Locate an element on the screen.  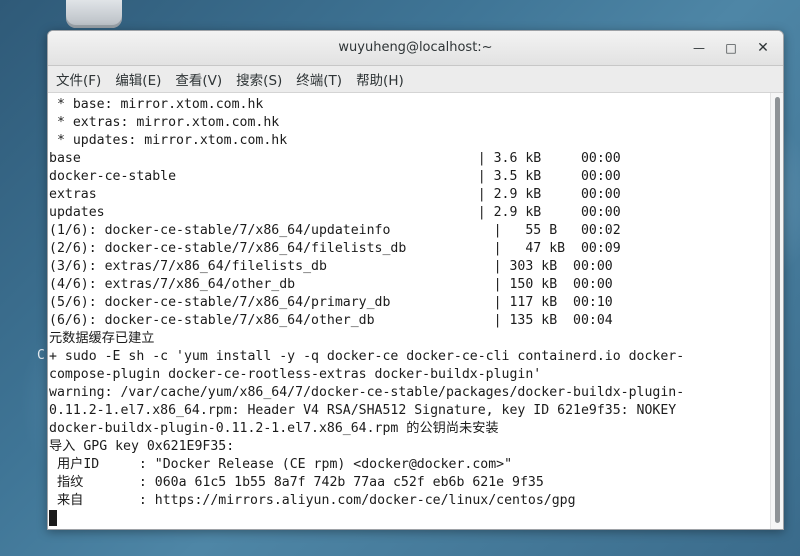
window-title: wuyuheng@localhost:~ is located at coordinates (415, 47).